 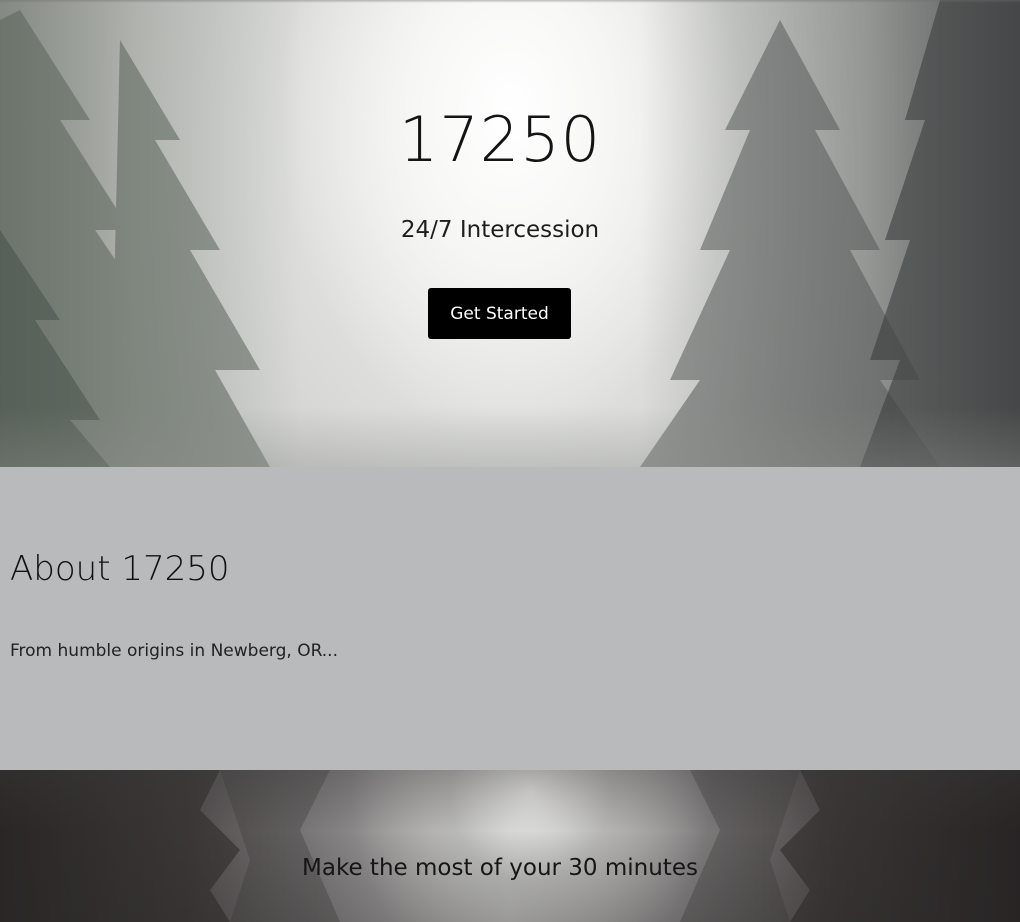 I want to click on get-started-button: Get Started, so click(x=499, y=313).